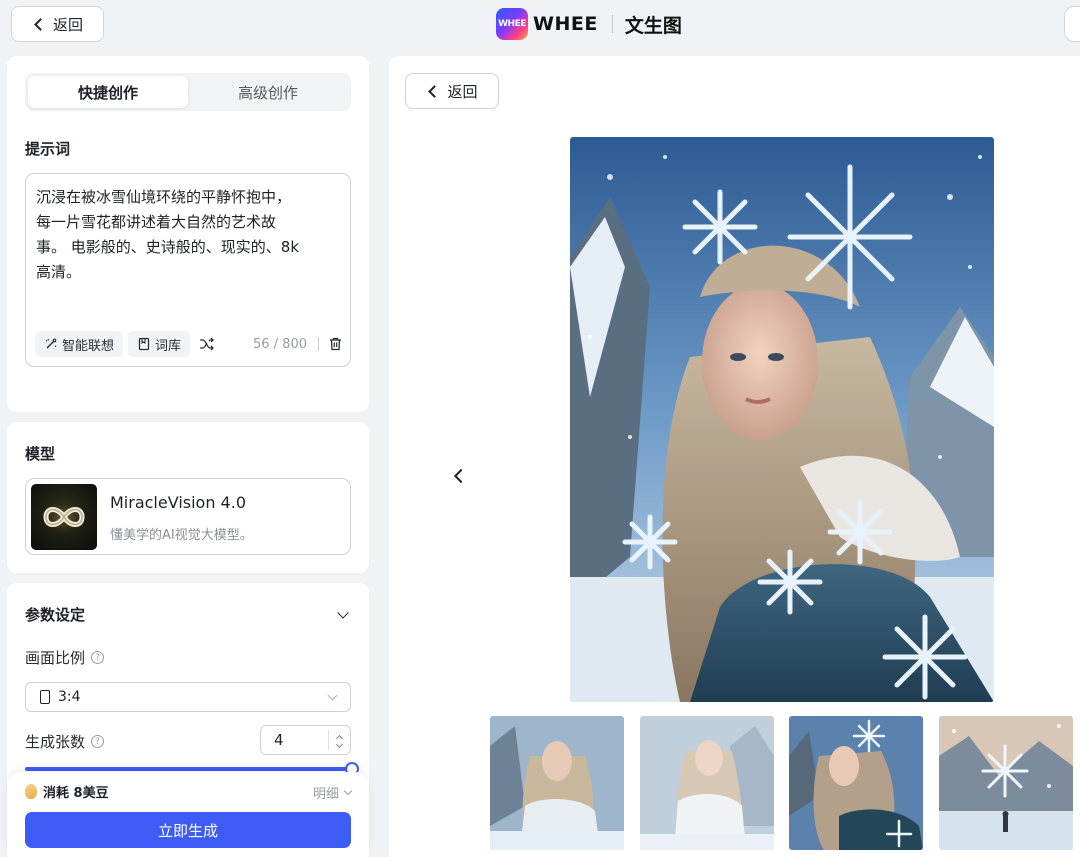 Image resolution: width=1080 pixels, height=857 pixels. What do you see at coordinates (188, 830) in the screenshot?
I see `generate-button: 立即生成` at bounding box center [188, 830].